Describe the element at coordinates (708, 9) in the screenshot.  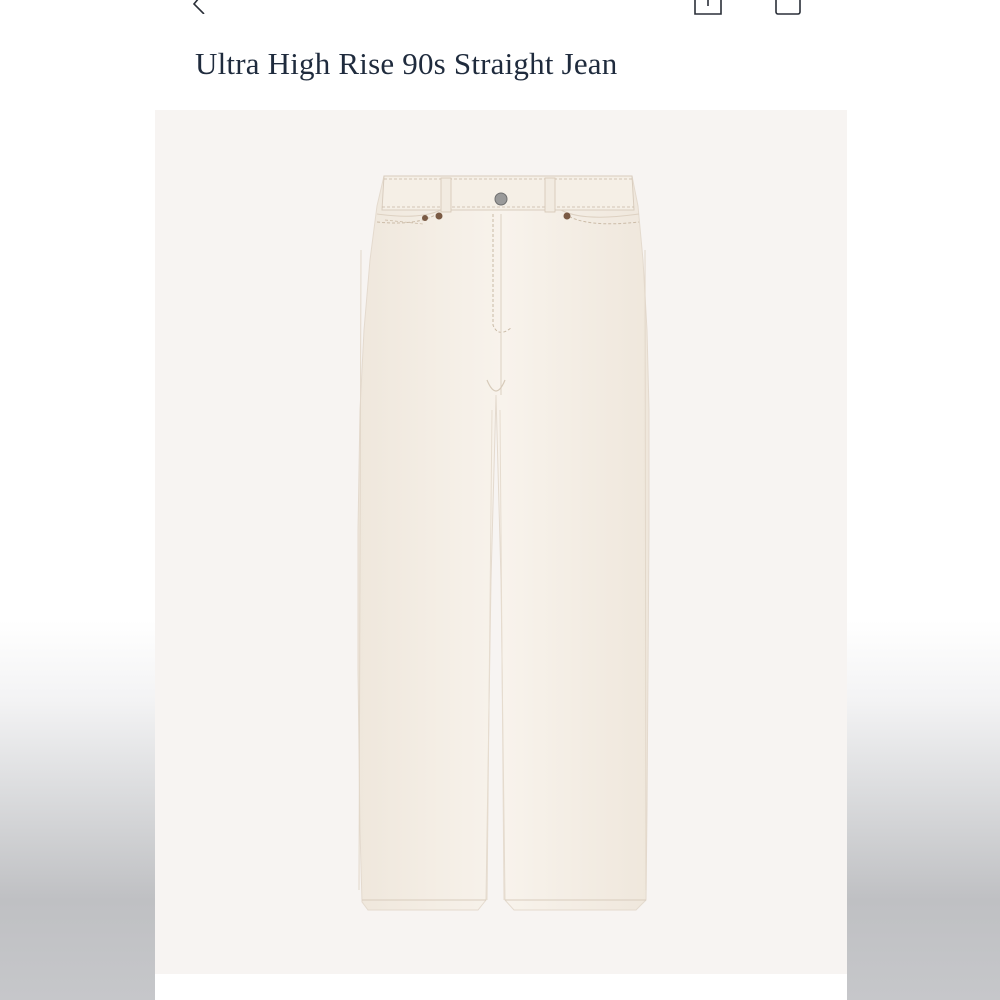
I see `share-icon` at that location.